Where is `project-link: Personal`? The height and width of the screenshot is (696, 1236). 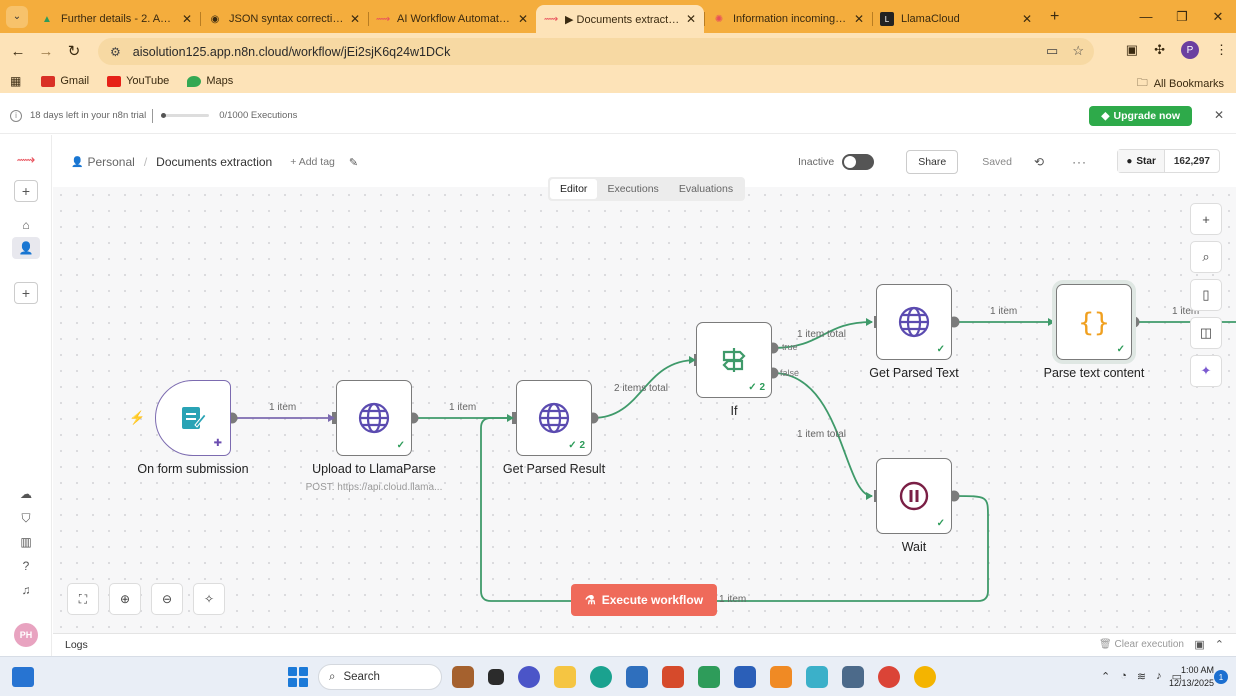
project-link: Personal is located at coordinates (110, 162).